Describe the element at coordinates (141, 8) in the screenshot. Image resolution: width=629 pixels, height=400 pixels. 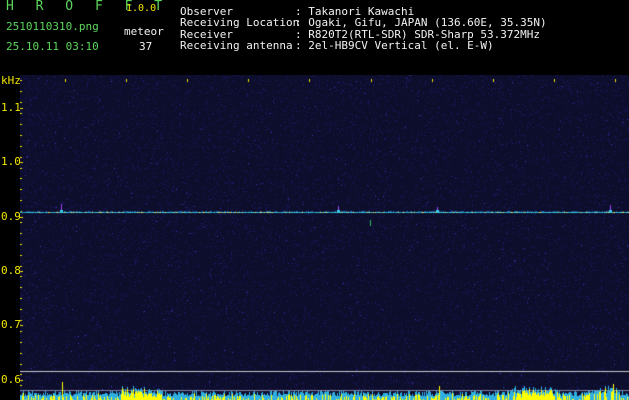
I see `app-version: 1.0.0` at that location.